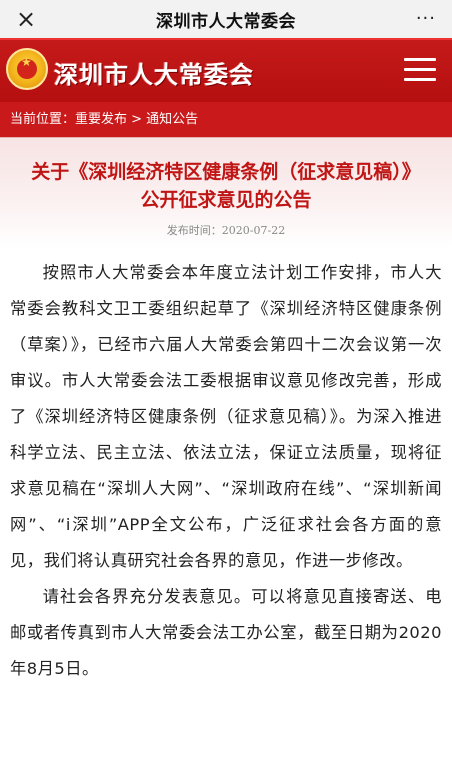 The width and height of the screenshot is (452, 769). Describe the element at coordinates (226, 230) in the screenshot. I see `publish-date: 发布时间：2020-07-22` at that location.